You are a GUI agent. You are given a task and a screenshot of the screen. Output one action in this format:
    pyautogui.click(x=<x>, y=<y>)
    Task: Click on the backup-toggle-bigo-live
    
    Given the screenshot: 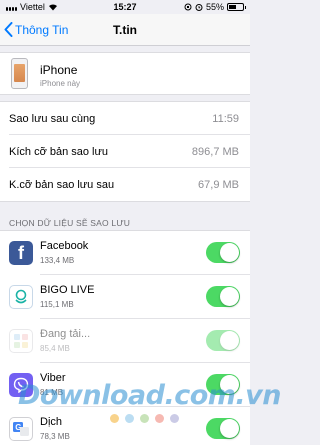 What is the action you would take?
    pyautogui.click(x=223, y=296)
    